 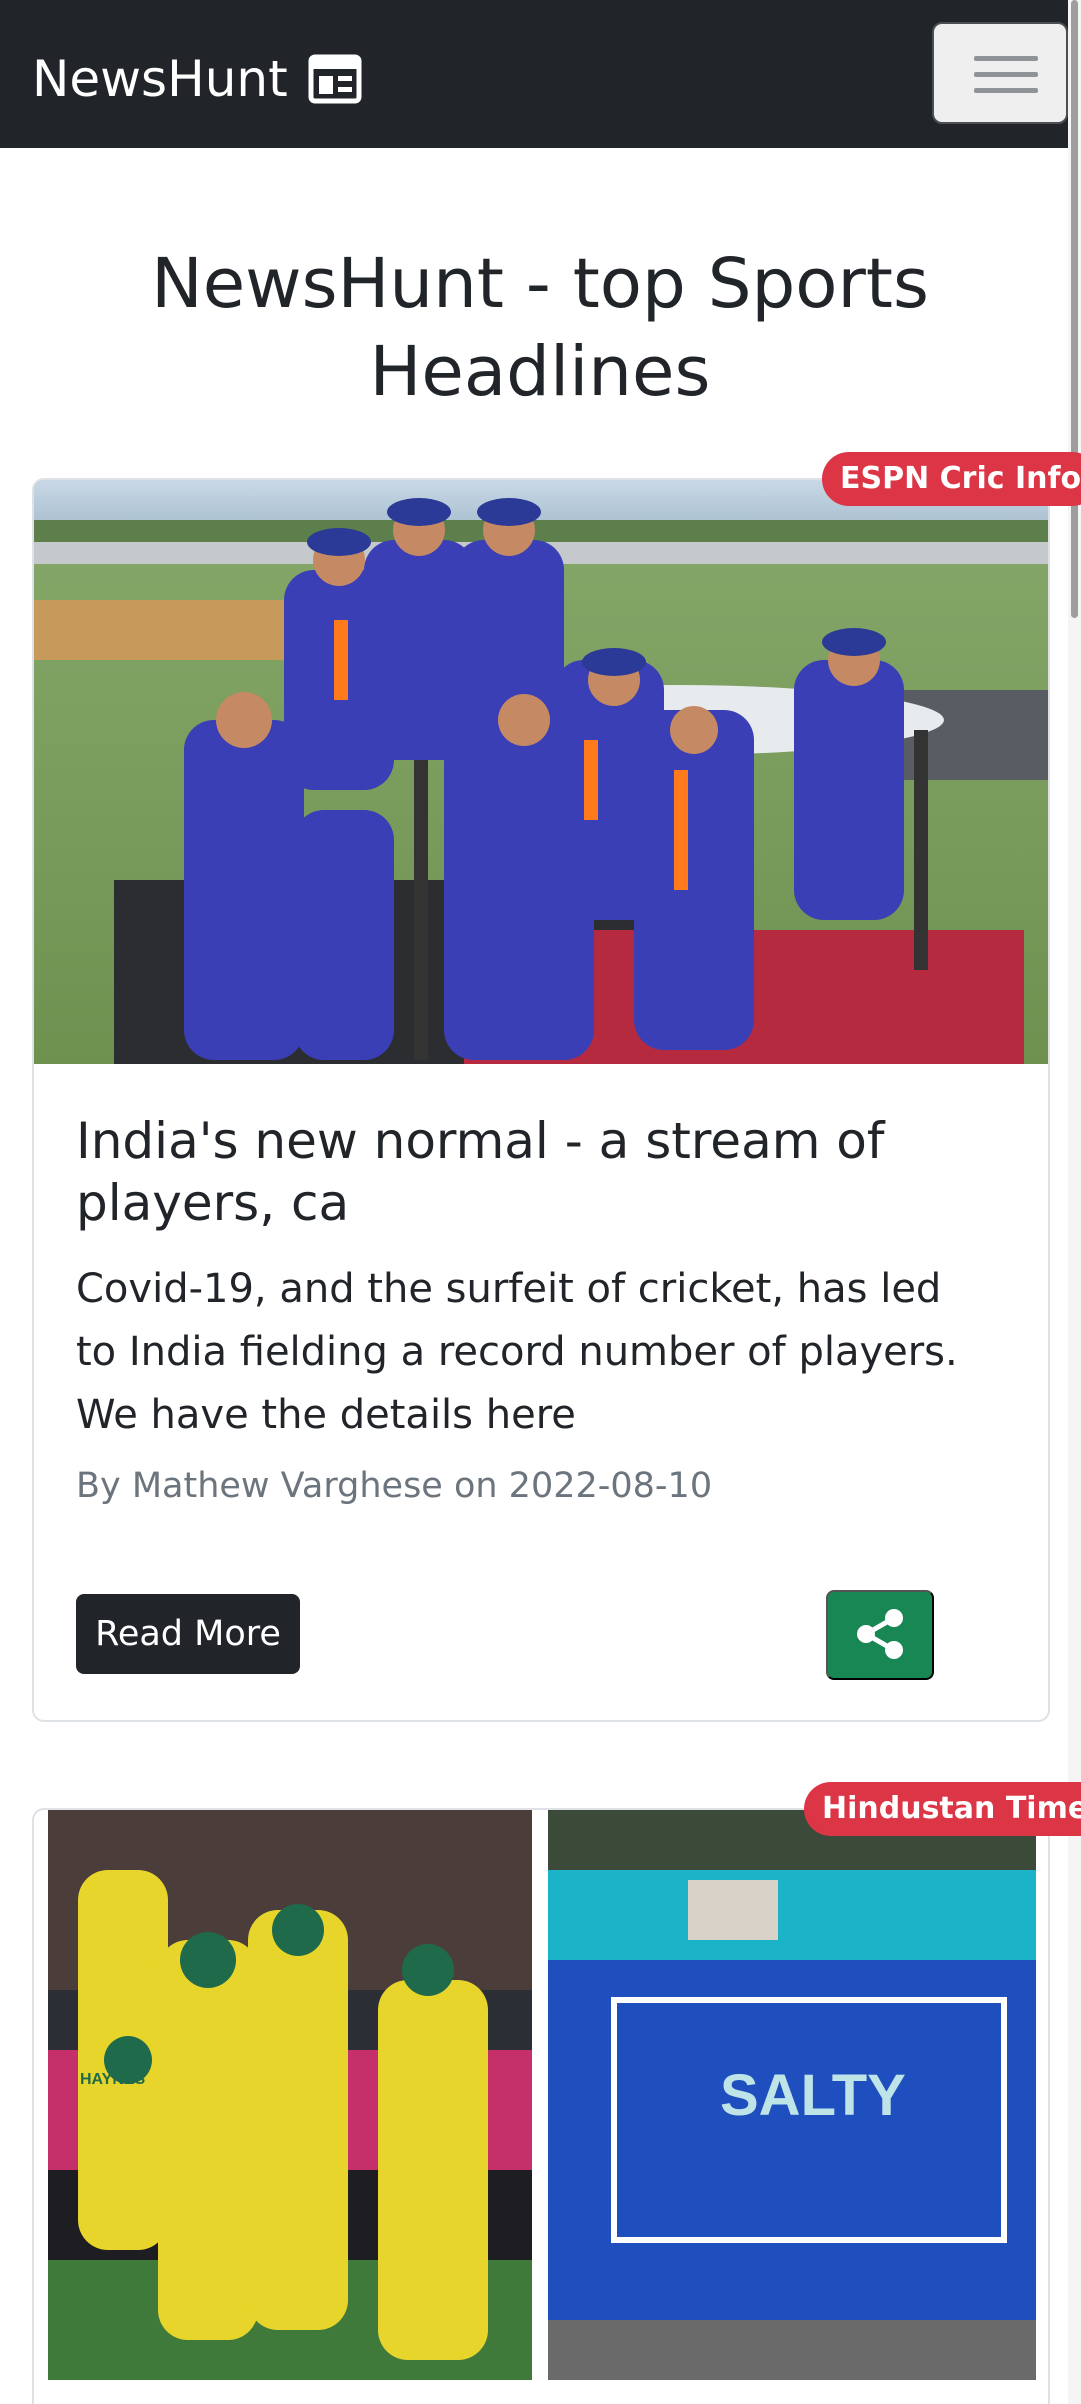 I want to click on boat-name: SALTY, so click(x=813, y=2095).